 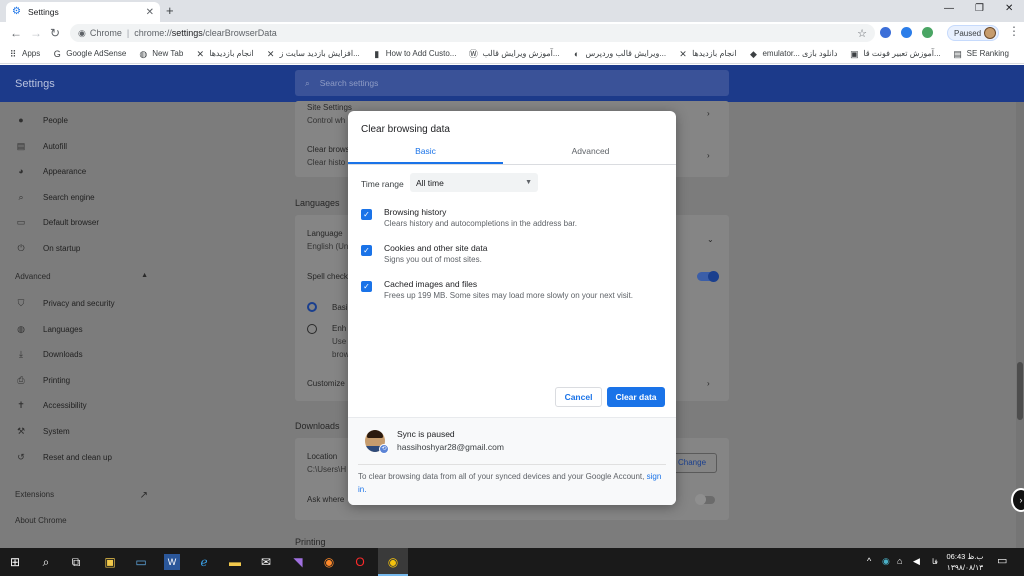 What do you see at coordinates (987, 53) in the screenshot?
I see `bookmark-label: SE Ranking` at bounding box center [987, 53].